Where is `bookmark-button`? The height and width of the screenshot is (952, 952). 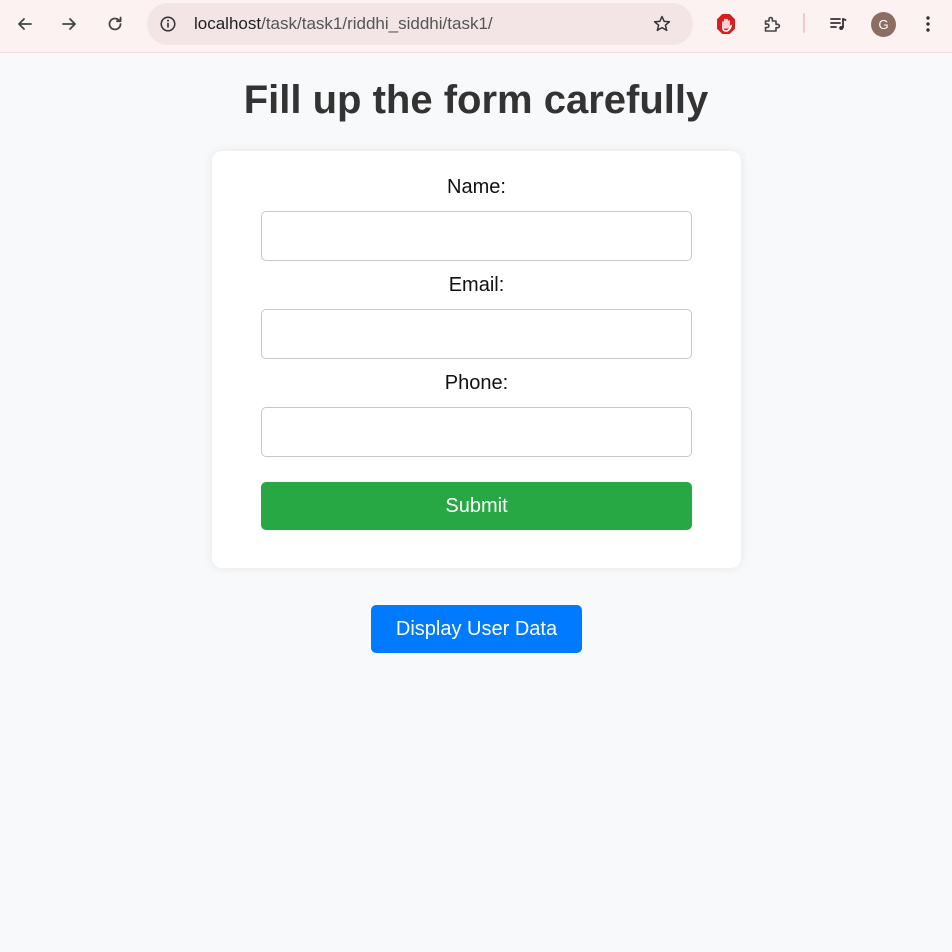 bookmark-button is located at coordinates (662, 24).